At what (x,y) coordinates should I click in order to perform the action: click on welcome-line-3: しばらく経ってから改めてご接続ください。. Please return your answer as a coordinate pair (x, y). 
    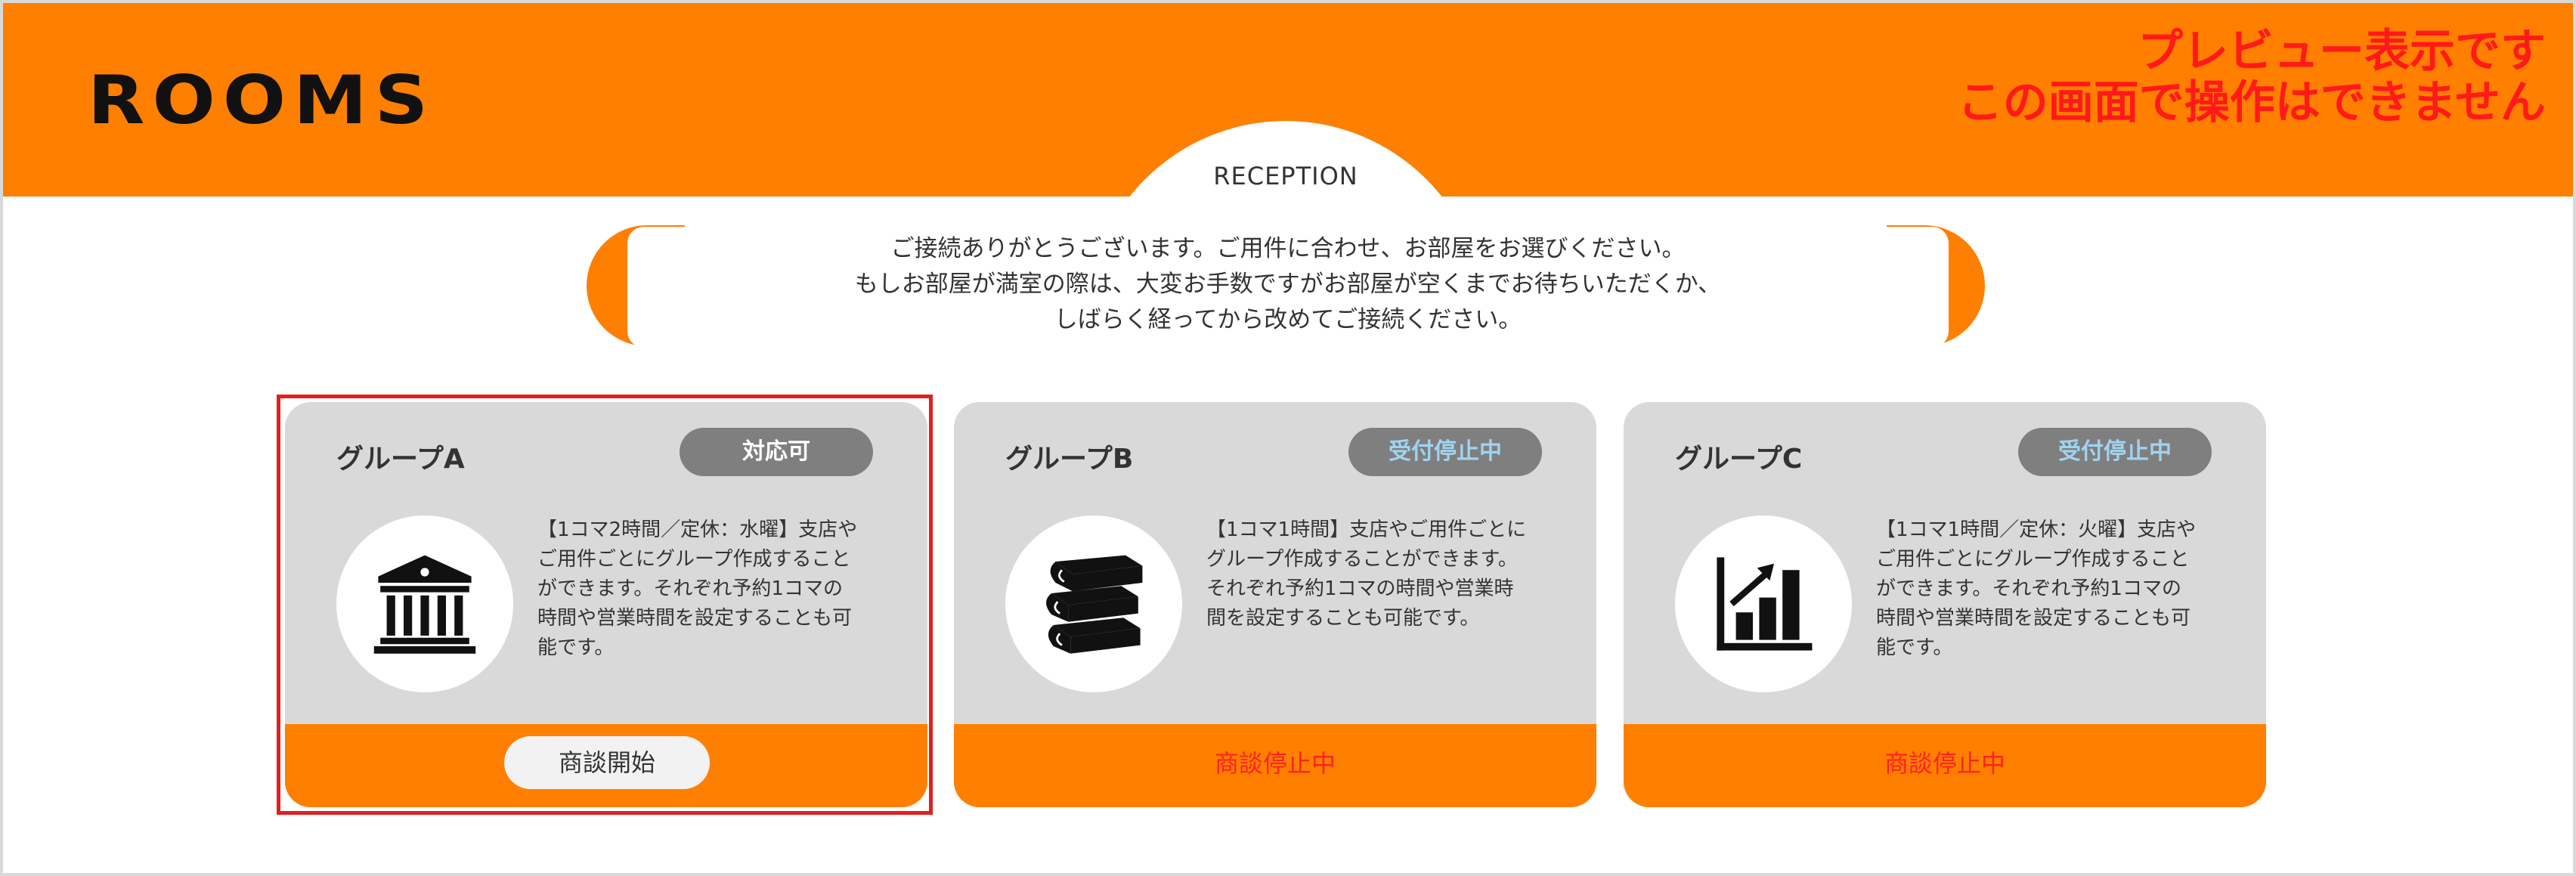
    Looking at the image, I should click on (1288, 319).